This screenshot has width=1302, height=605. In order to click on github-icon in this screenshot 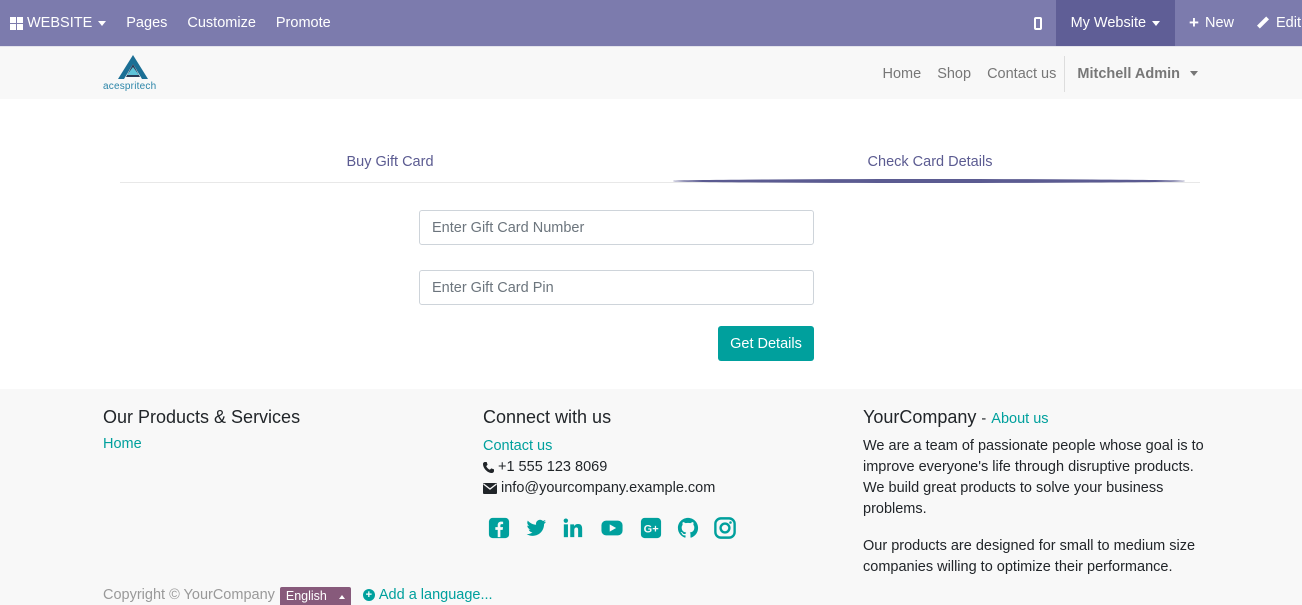, I will do `click(688, 528)`.